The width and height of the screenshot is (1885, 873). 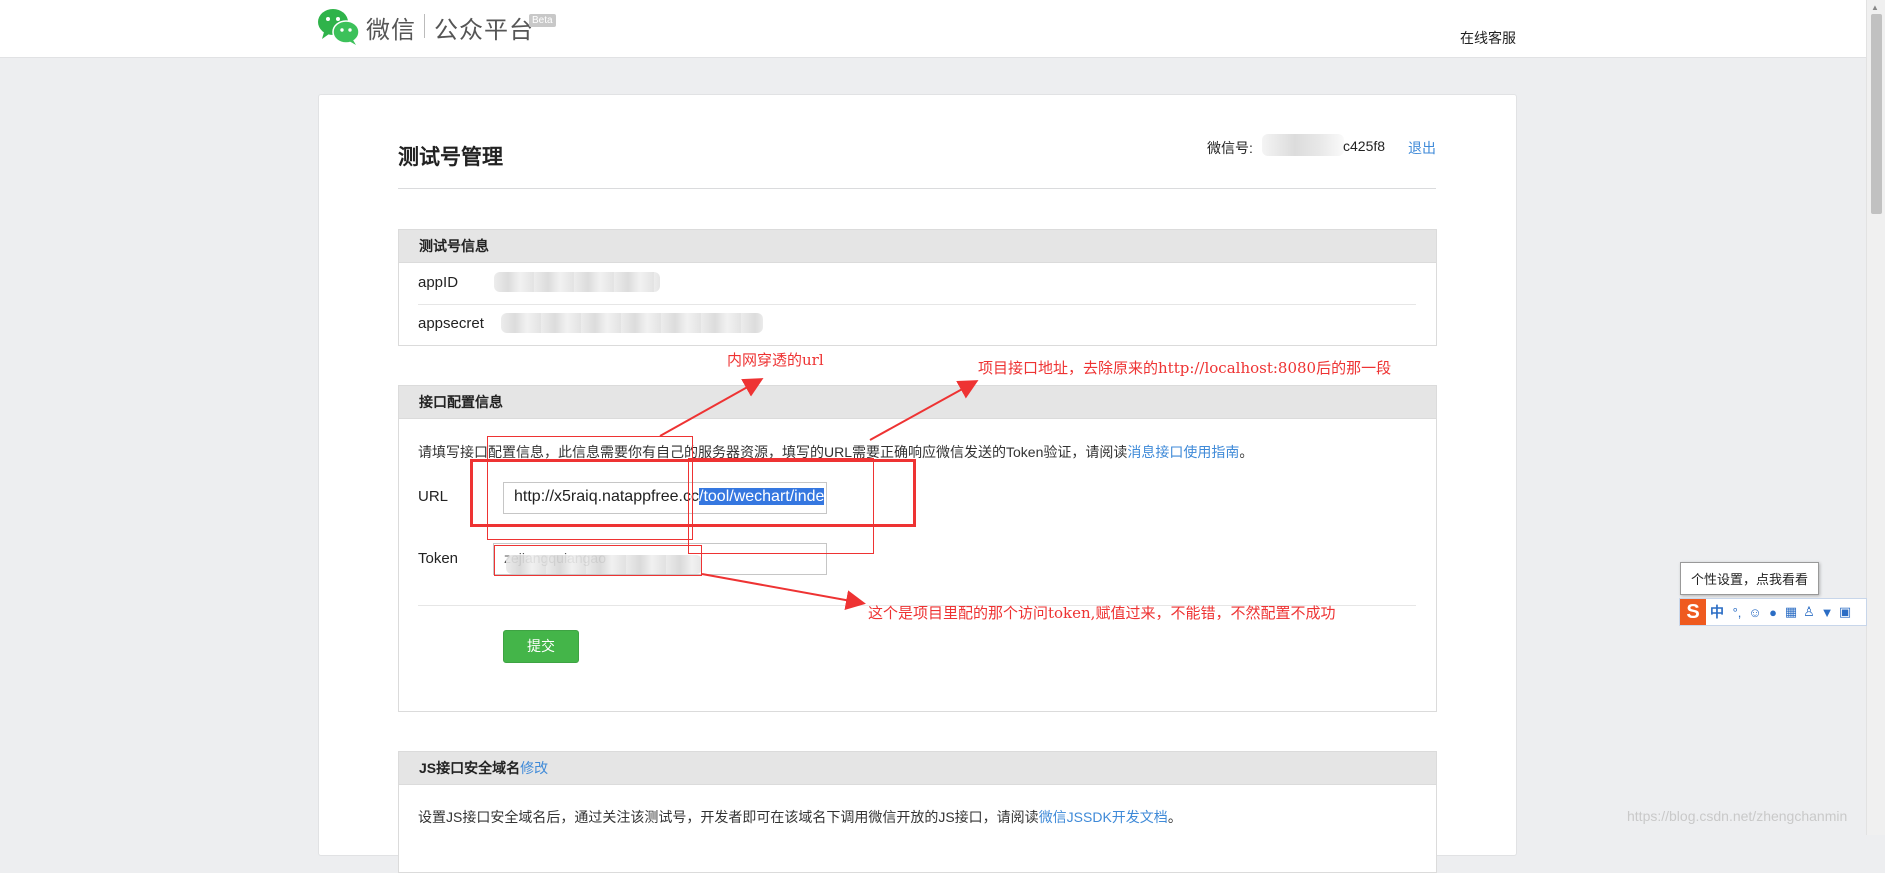 I want to click on sogou-logo-icon: S, so click(x=1693, y=612).